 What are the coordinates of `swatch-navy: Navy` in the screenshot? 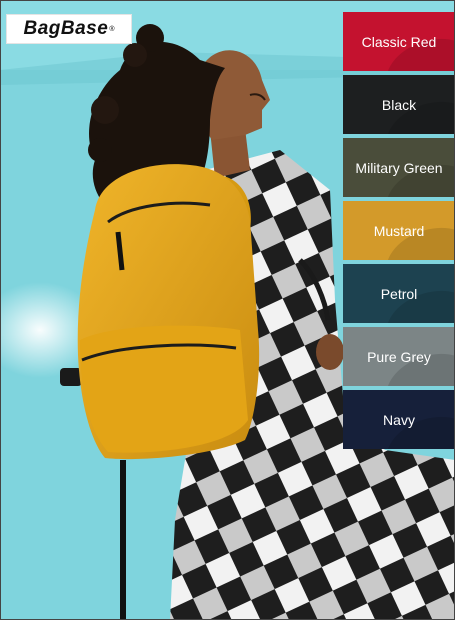 It's located at (399, 419).